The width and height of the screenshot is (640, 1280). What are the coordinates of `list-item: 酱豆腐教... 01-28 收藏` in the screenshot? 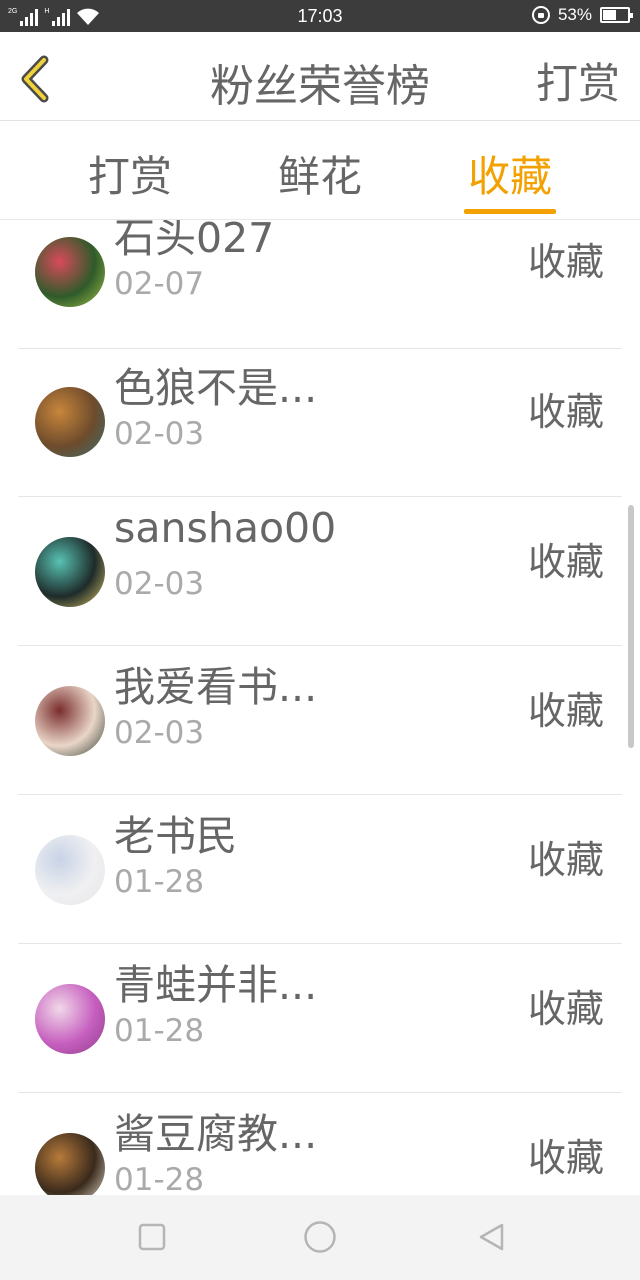 It's located at (320, 1144).